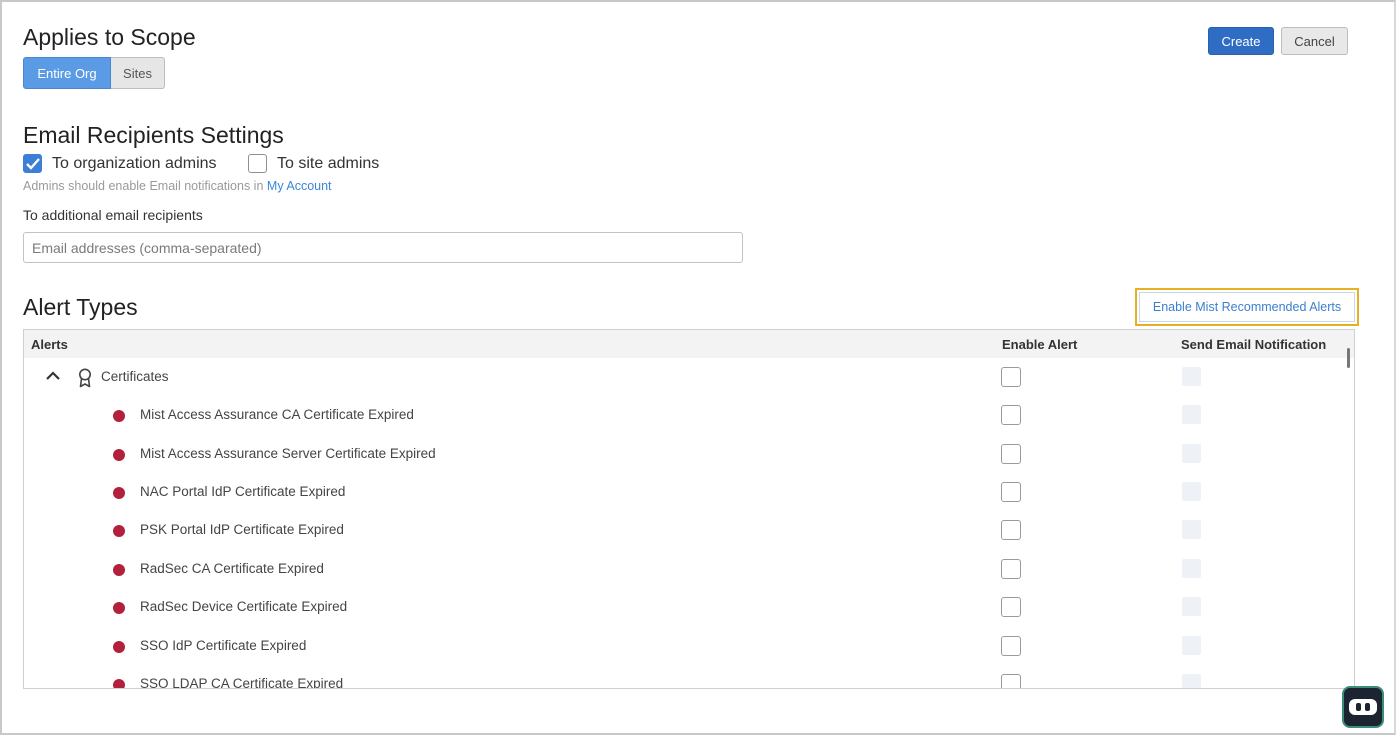 Image resolution: width=1396 pixels, height=735 pixels. I want to click on ribbon-icon, so click(85, 379).